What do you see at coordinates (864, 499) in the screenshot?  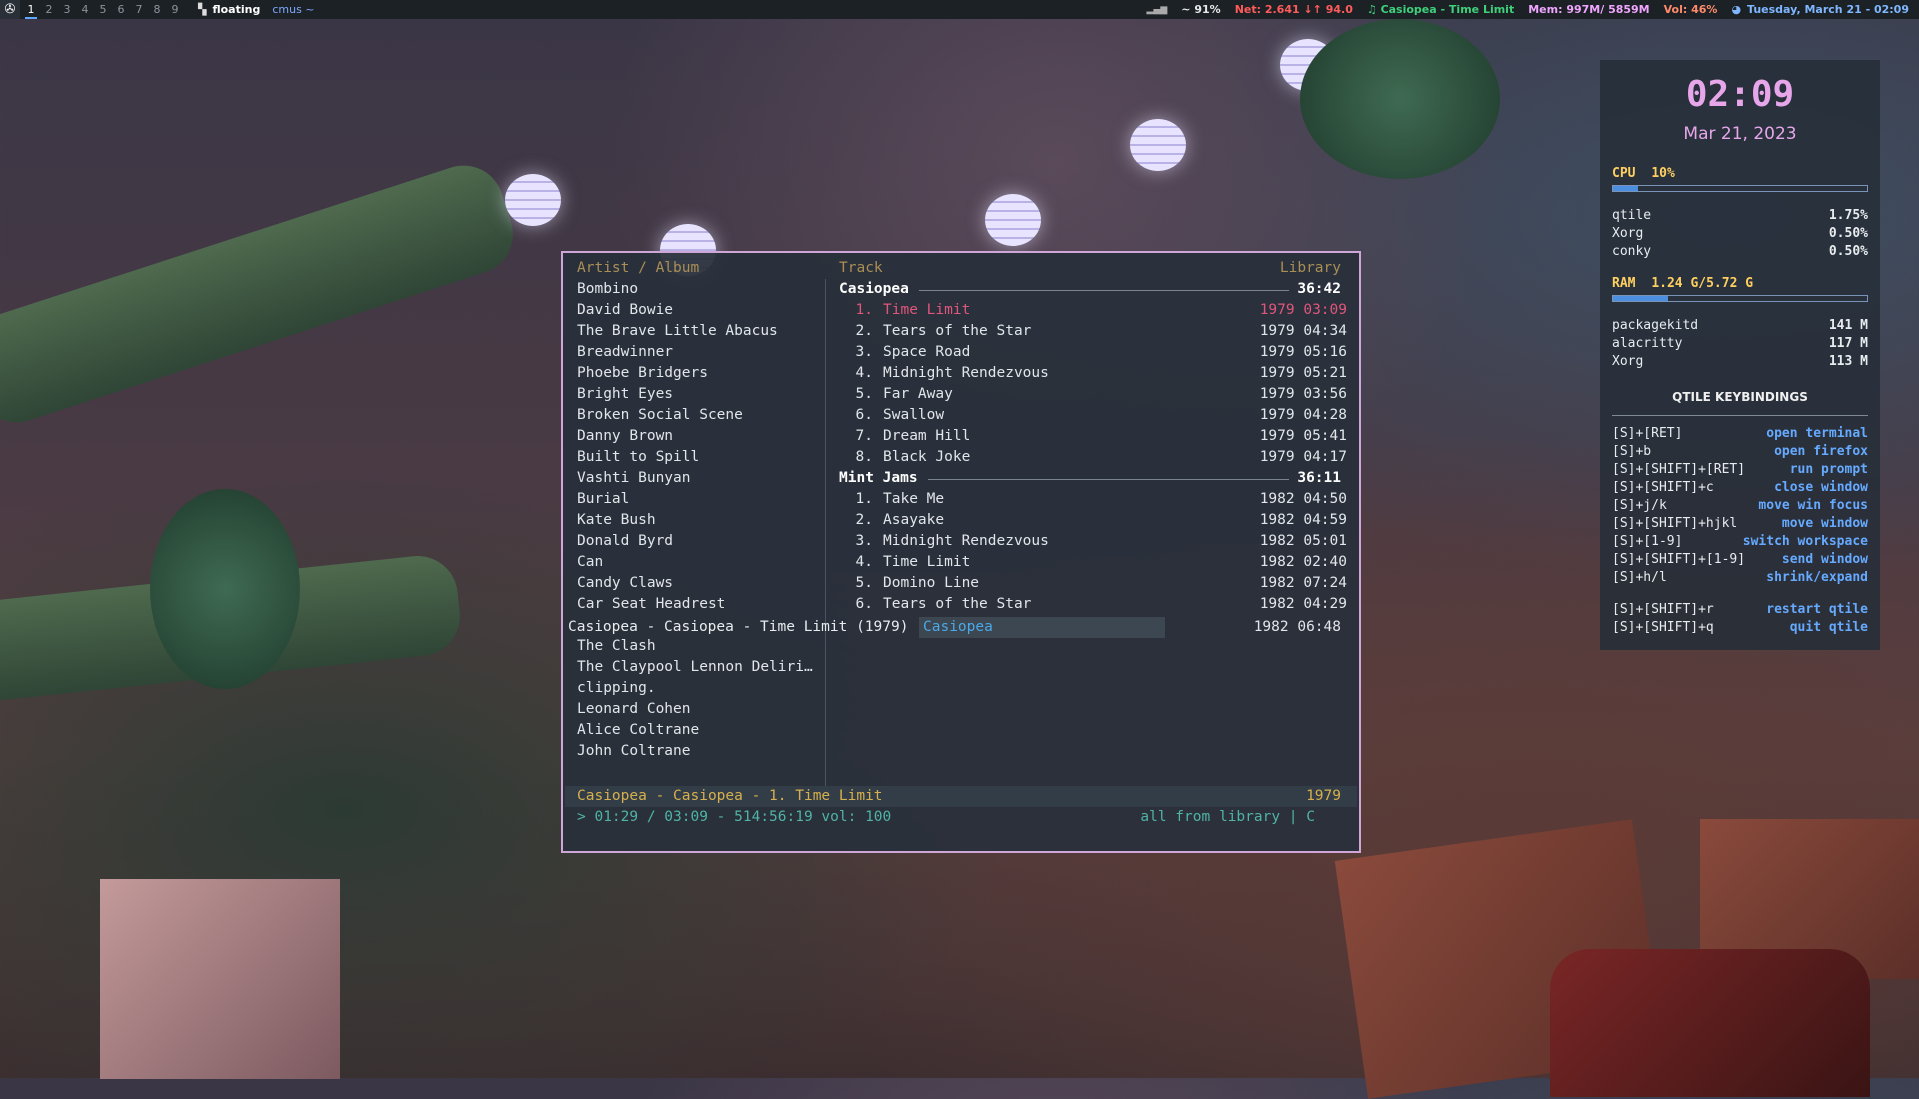 I see `track-number: 1.` at bounding box center [864, 499].